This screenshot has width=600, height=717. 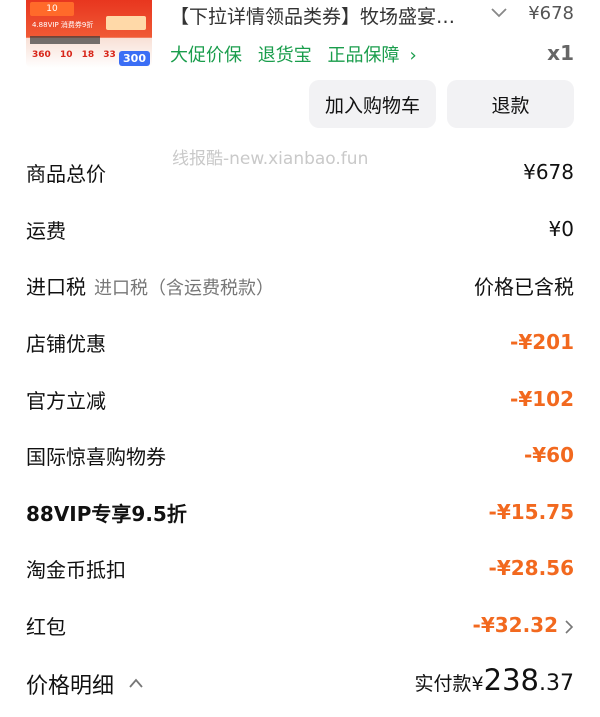 What do you see at coordinates (372, 104) in the screenshot?
I see `add-to-cart-button: 加入购物车` at bounding box center [372, 104].